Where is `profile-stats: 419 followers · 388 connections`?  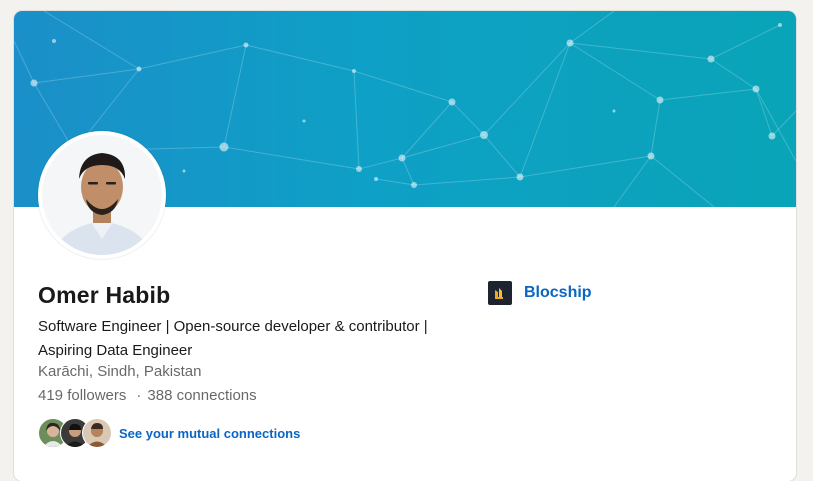
profile-stats: 419 followers · 388 connections is located at coordinates (147, 395).